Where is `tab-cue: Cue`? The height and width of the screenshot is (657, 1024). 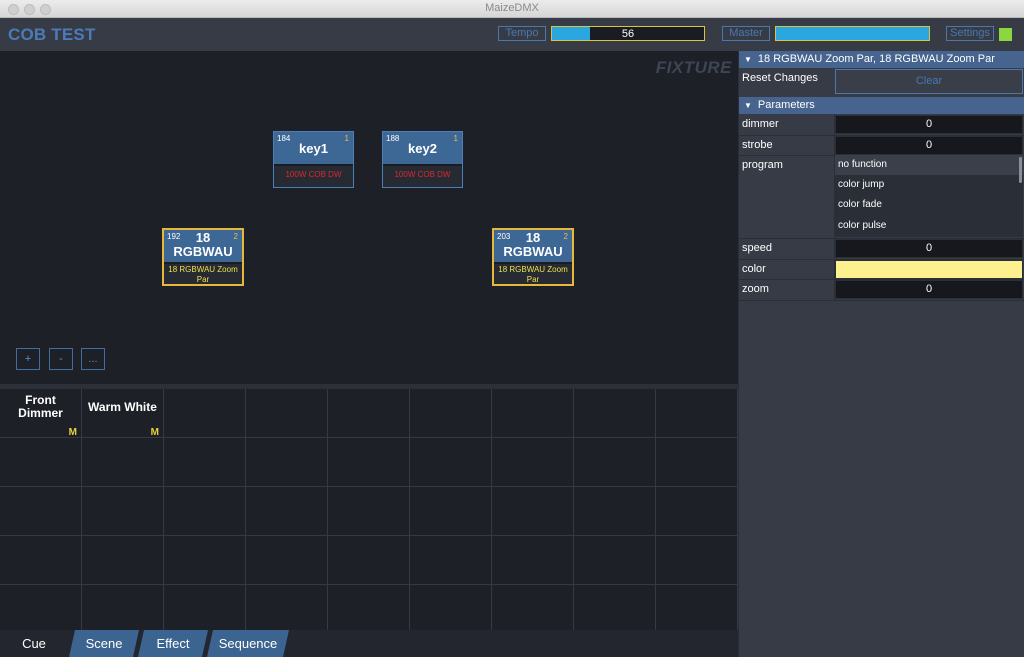
tab-cue: Cue is located at coordinates (34, 643).